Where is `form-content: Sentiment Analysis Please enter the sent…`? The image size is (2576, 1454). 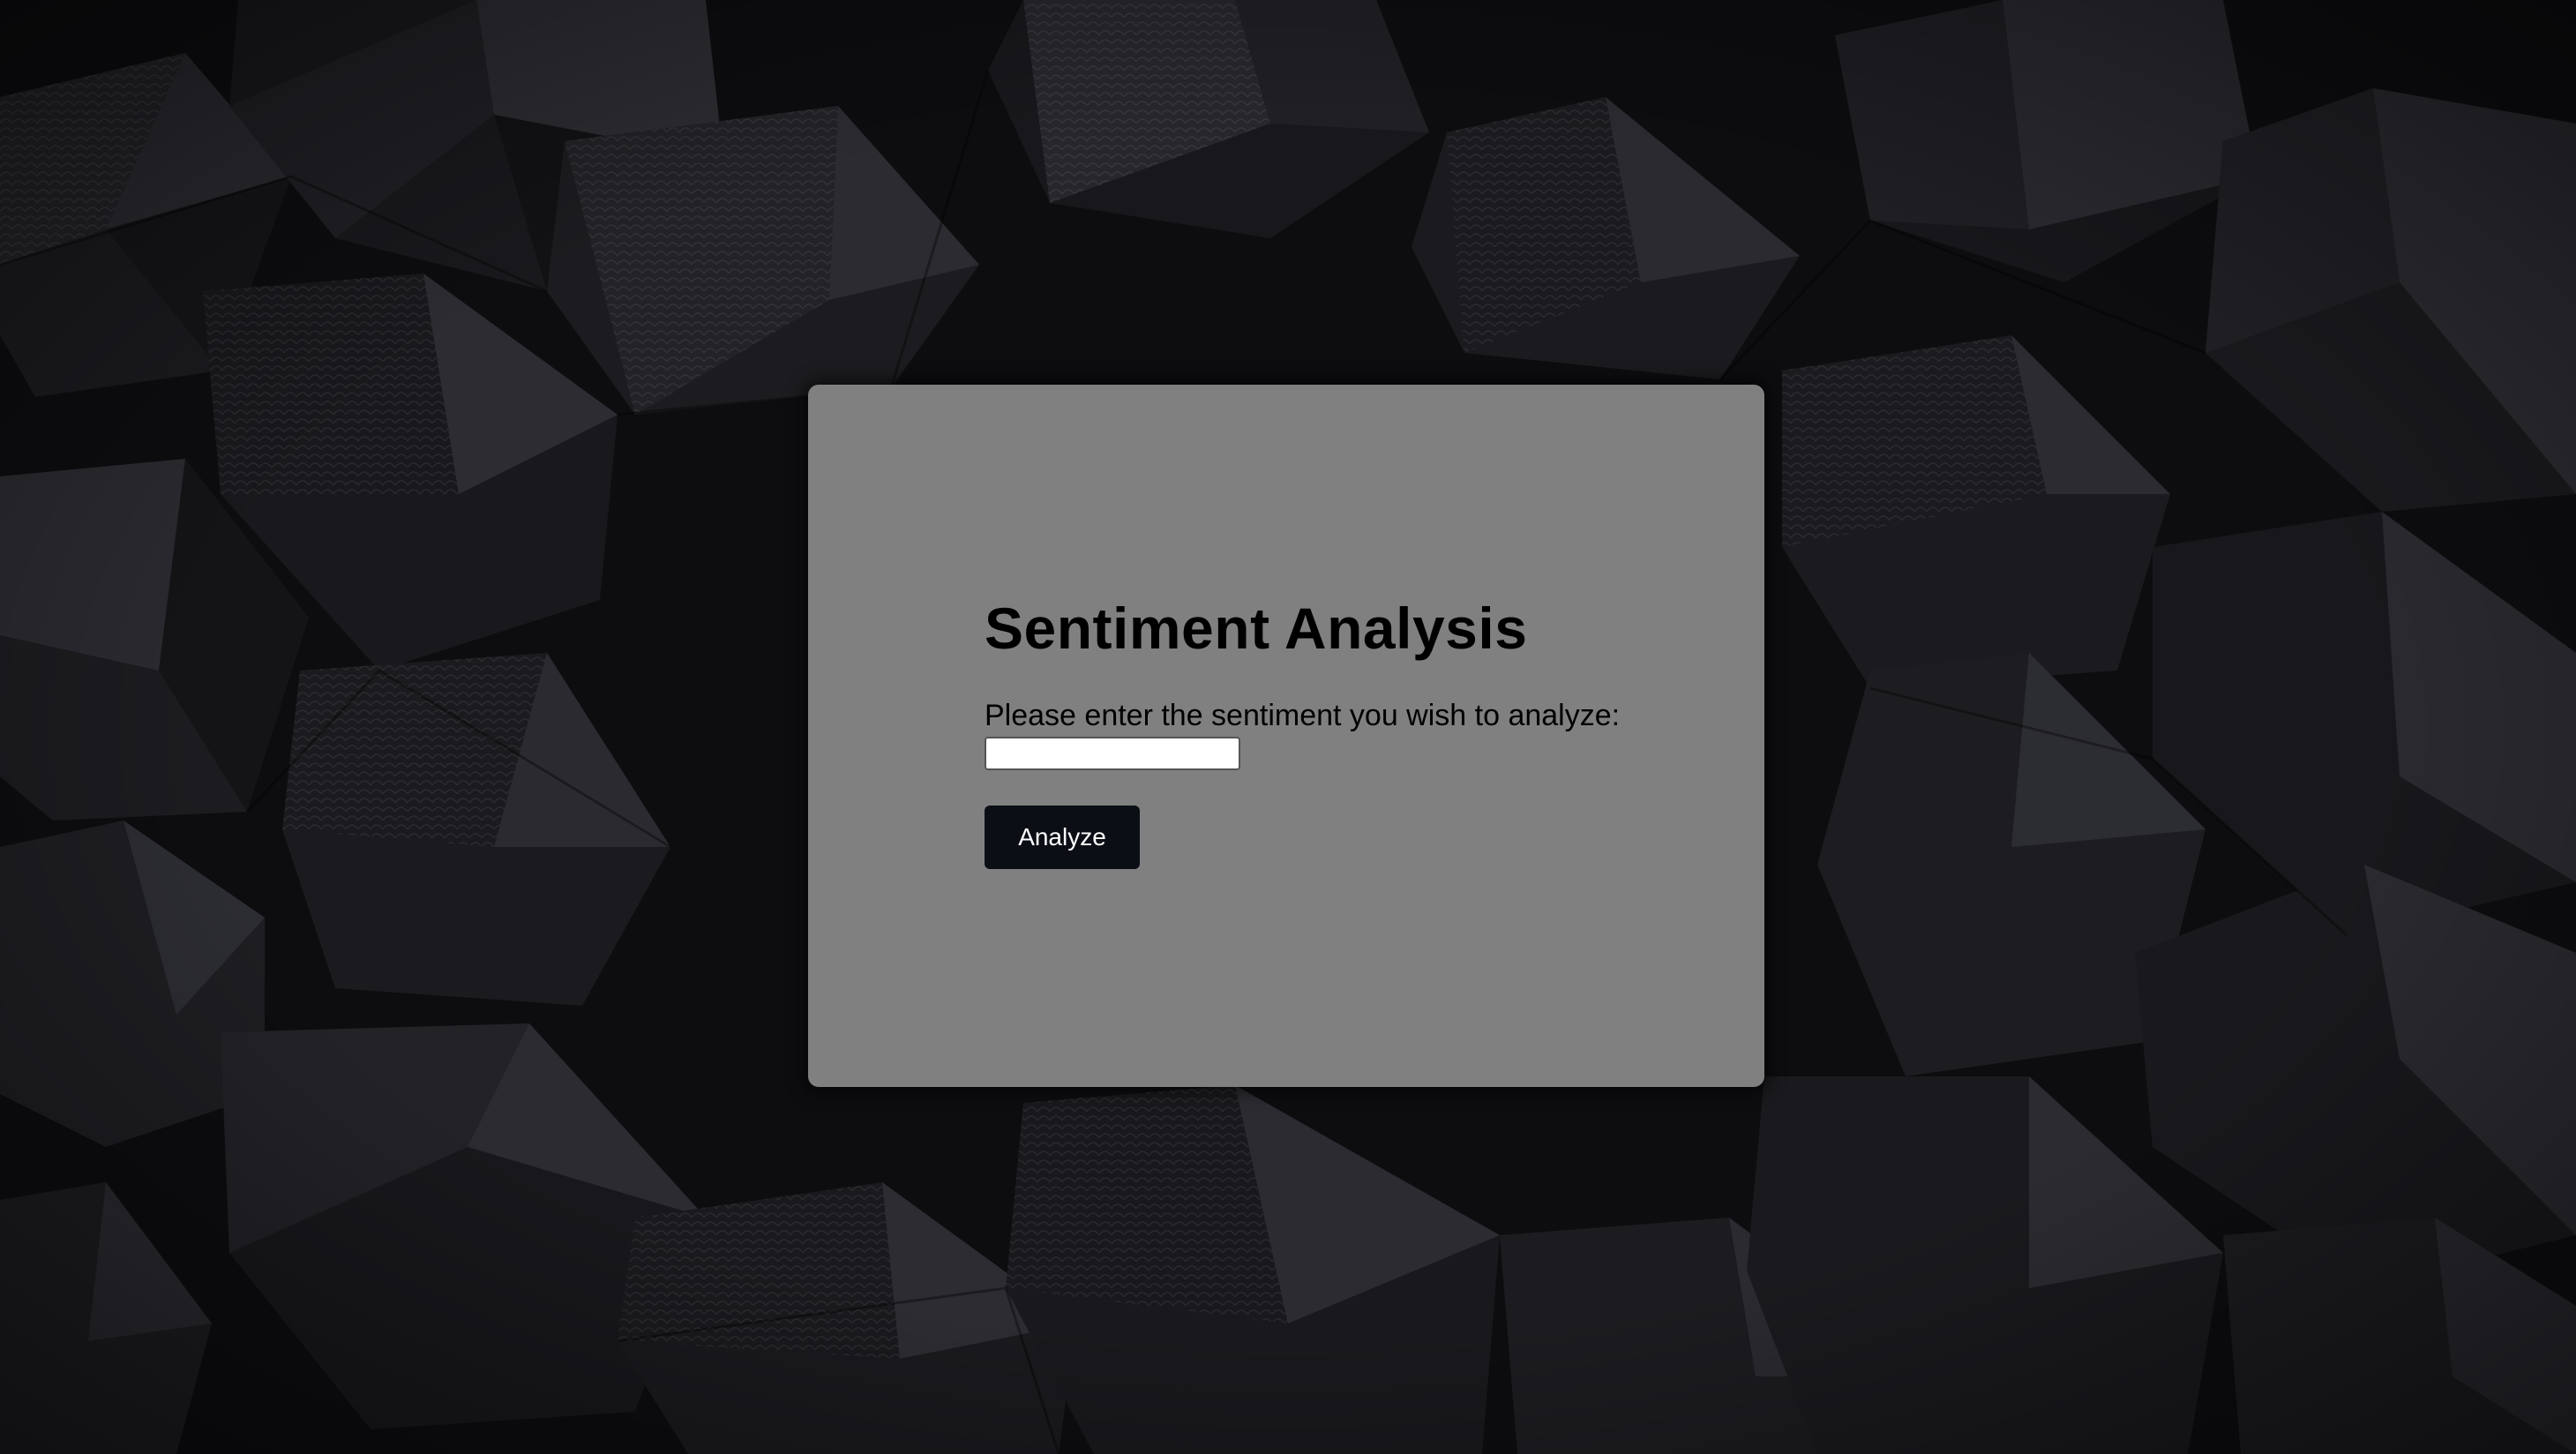 form-content: Sentiment Analysis Please enter the sent… is located at coordinates (1338, 733).